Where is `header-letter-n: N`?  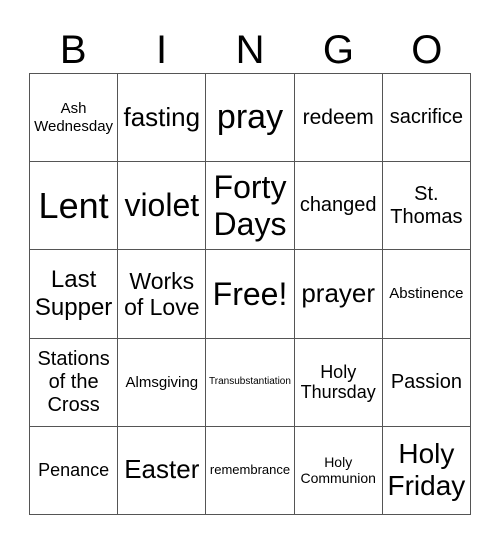
header-letter-n: N is located at coordinates (250, 50).